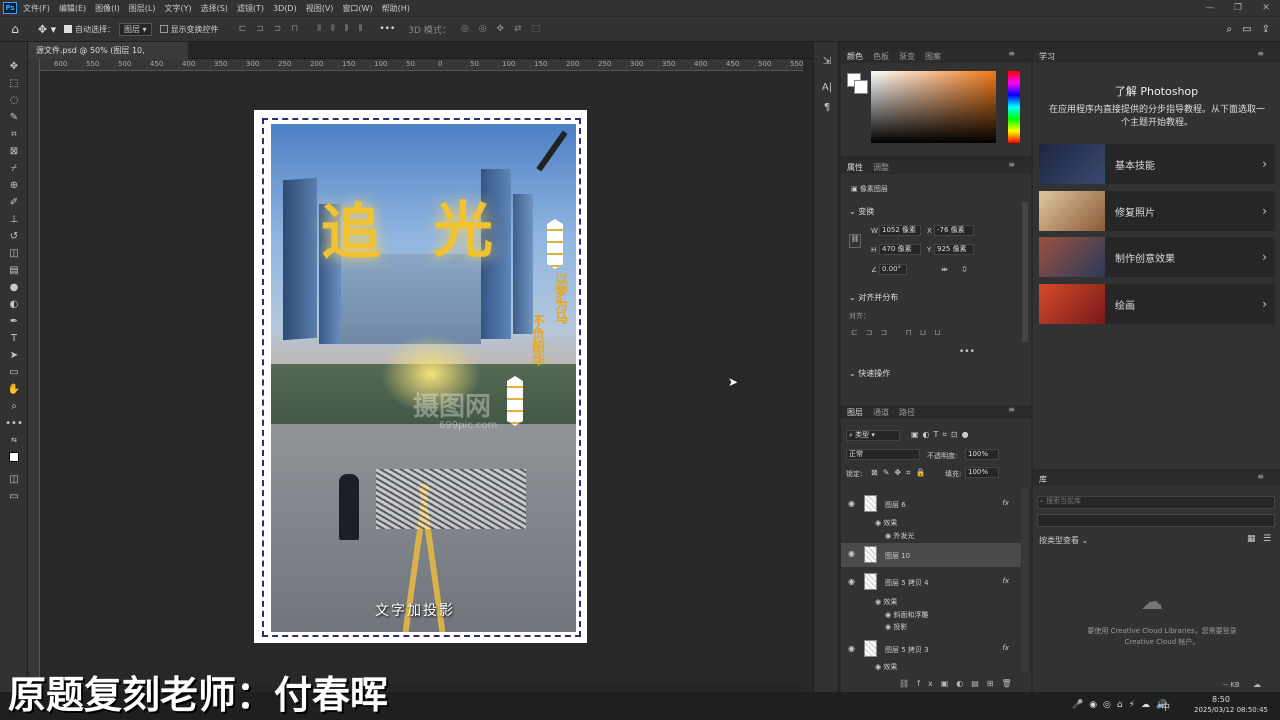 Image resolution: width=1280 pixels, height=720 pixels. Describe the element at coordinates (14, 219) in the screenshot. I see `clone-stamp-tool-icon: ⊥` at that location.